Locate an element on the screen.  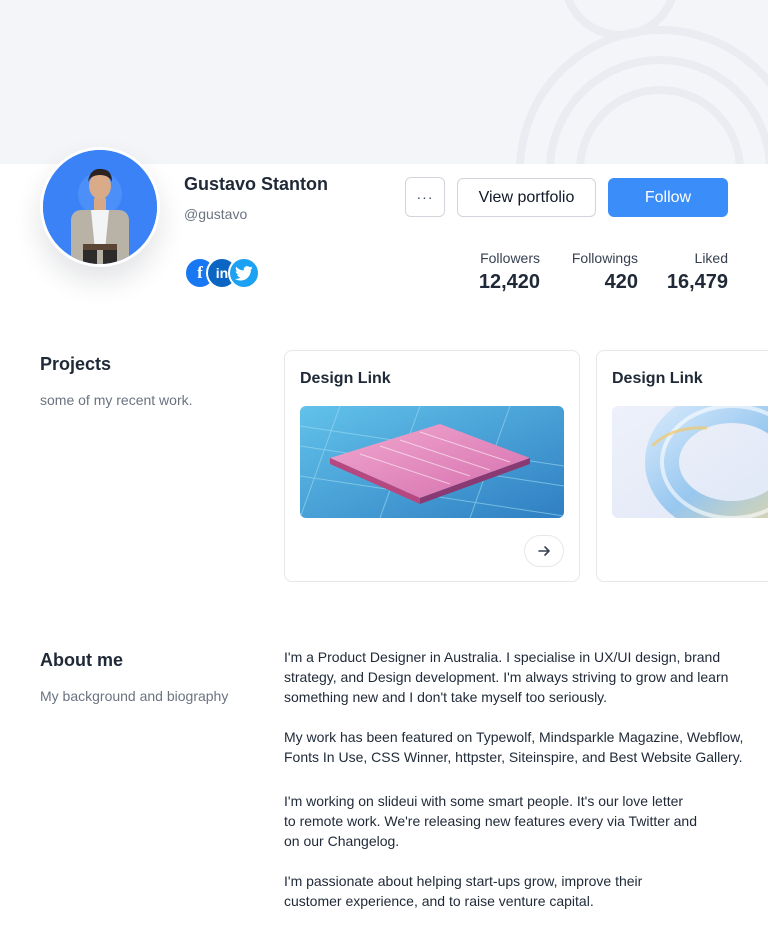
about-subtitle: My background and biography is located at coordinates (134, 696).